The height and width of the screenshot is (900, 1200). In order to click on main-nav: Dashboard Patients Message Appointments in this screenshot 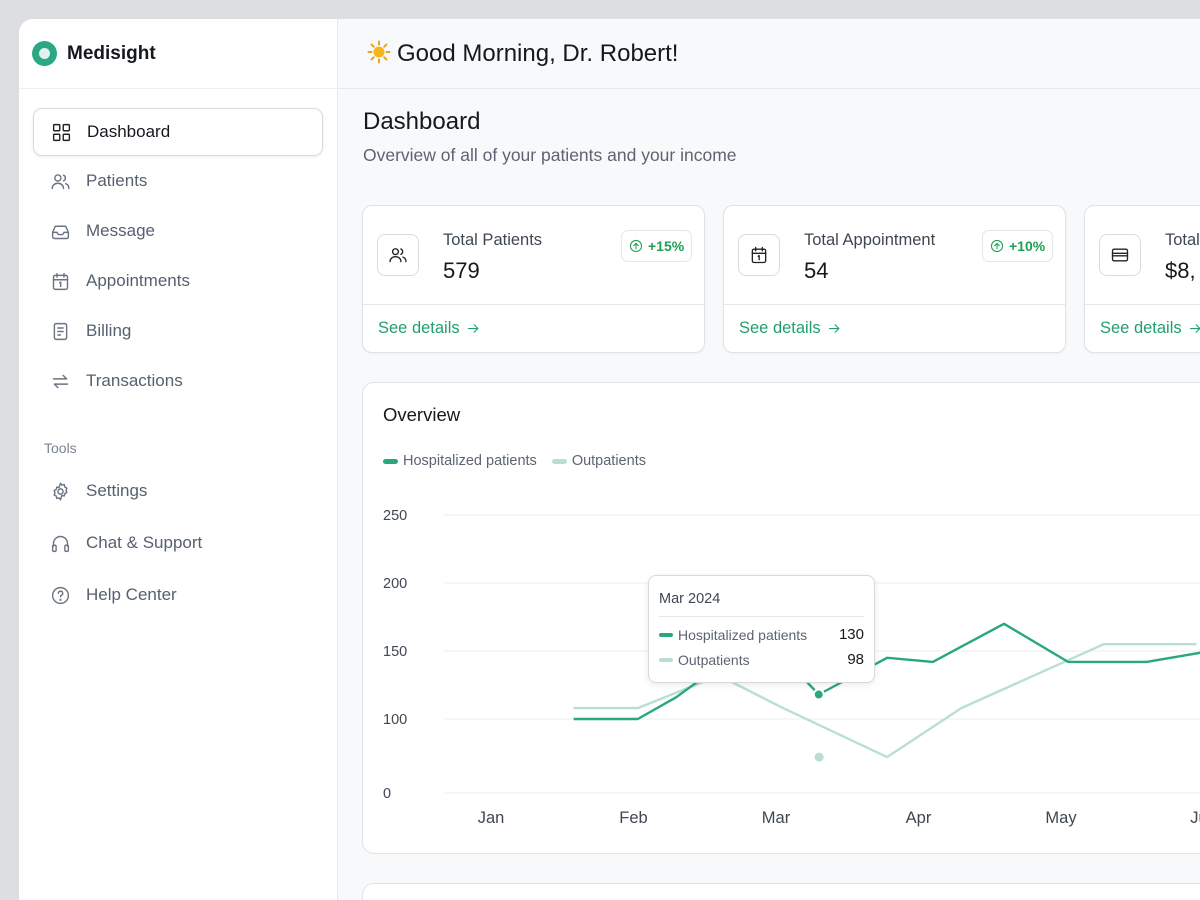, I will do `click(178, 246)`.